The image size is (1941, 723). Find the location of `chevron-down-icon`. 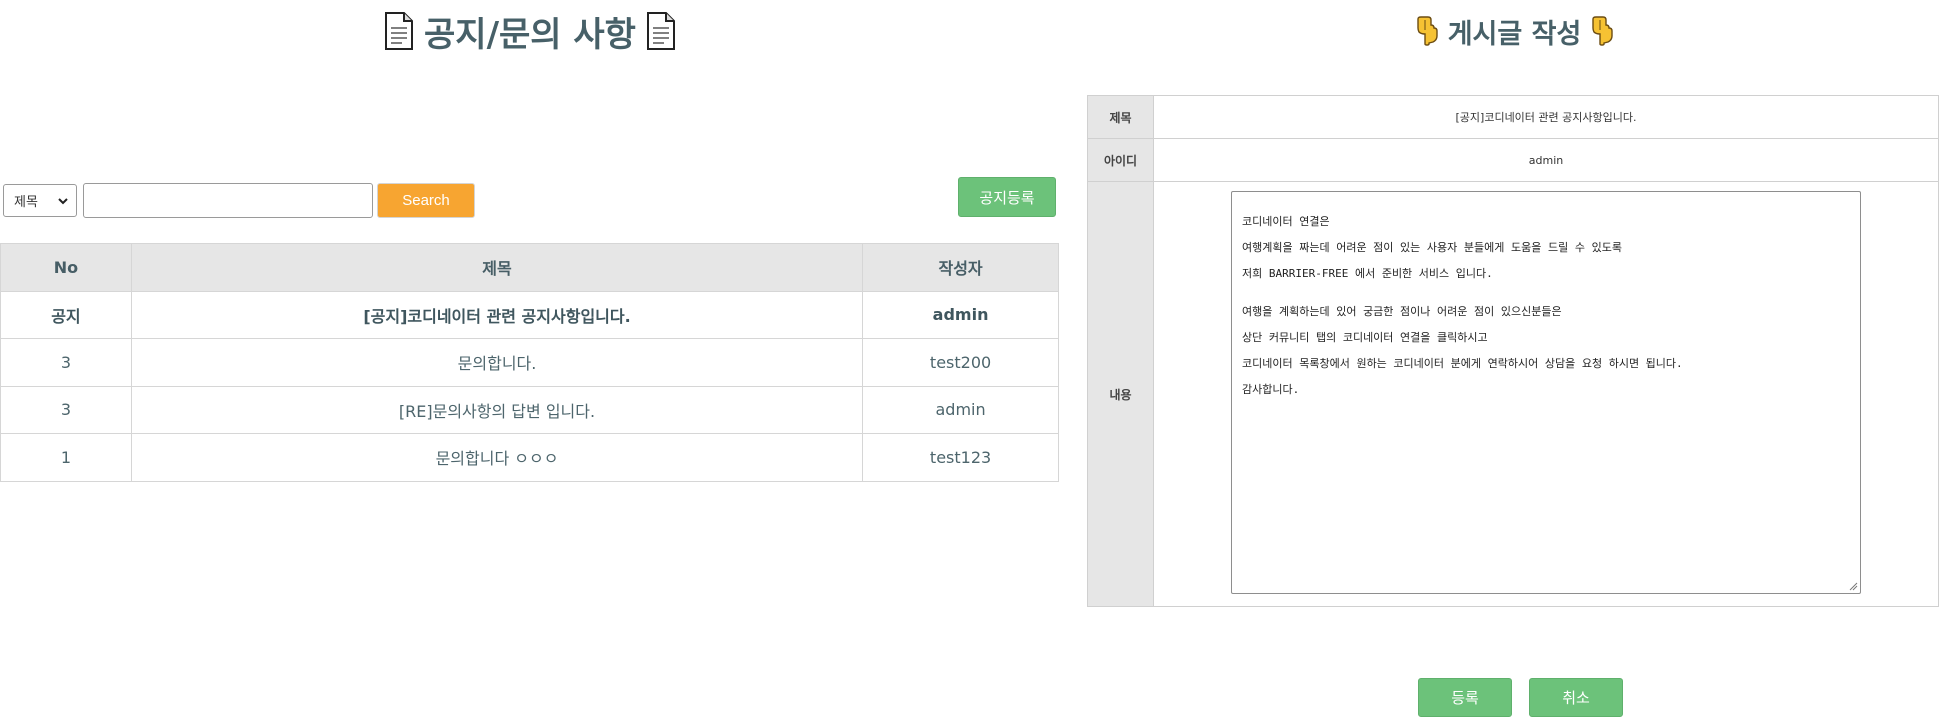

chevron-down-icon is located at coordinates (63, 201).